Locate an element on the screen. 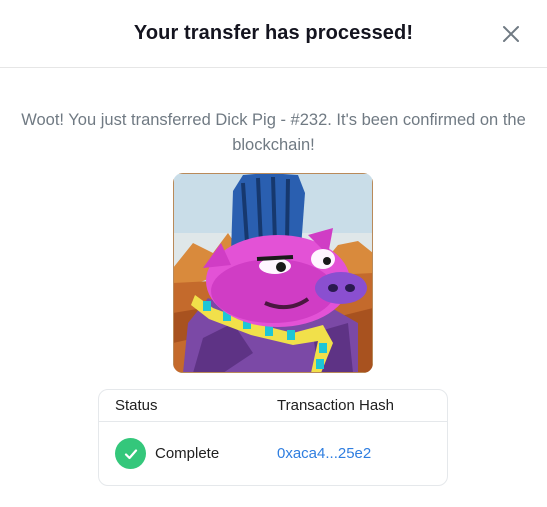  status-value: Complete is located at coordinates (187, 453).